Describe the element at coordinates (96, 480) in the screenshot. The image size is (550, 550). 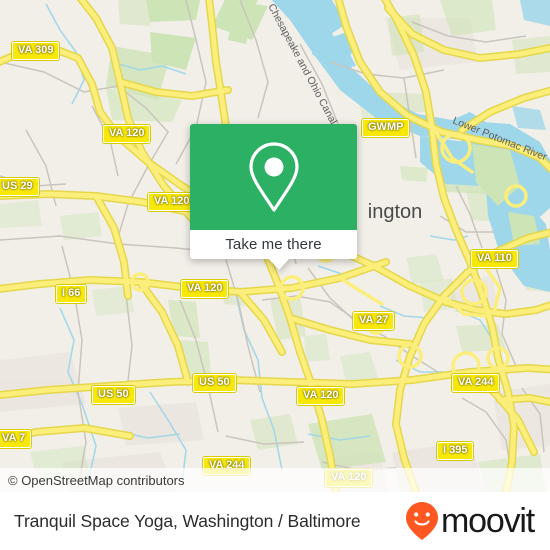
I see `attribution-text: © OpenStreetMap contributors` at that location.